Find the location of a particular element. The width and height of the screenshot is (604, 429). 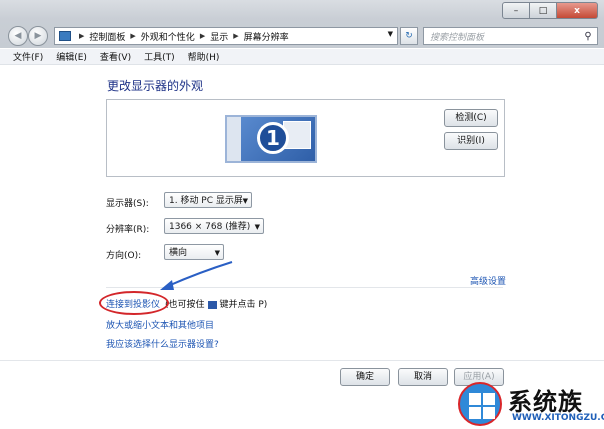

minimize-button: – is located at coordinates (516, 10).